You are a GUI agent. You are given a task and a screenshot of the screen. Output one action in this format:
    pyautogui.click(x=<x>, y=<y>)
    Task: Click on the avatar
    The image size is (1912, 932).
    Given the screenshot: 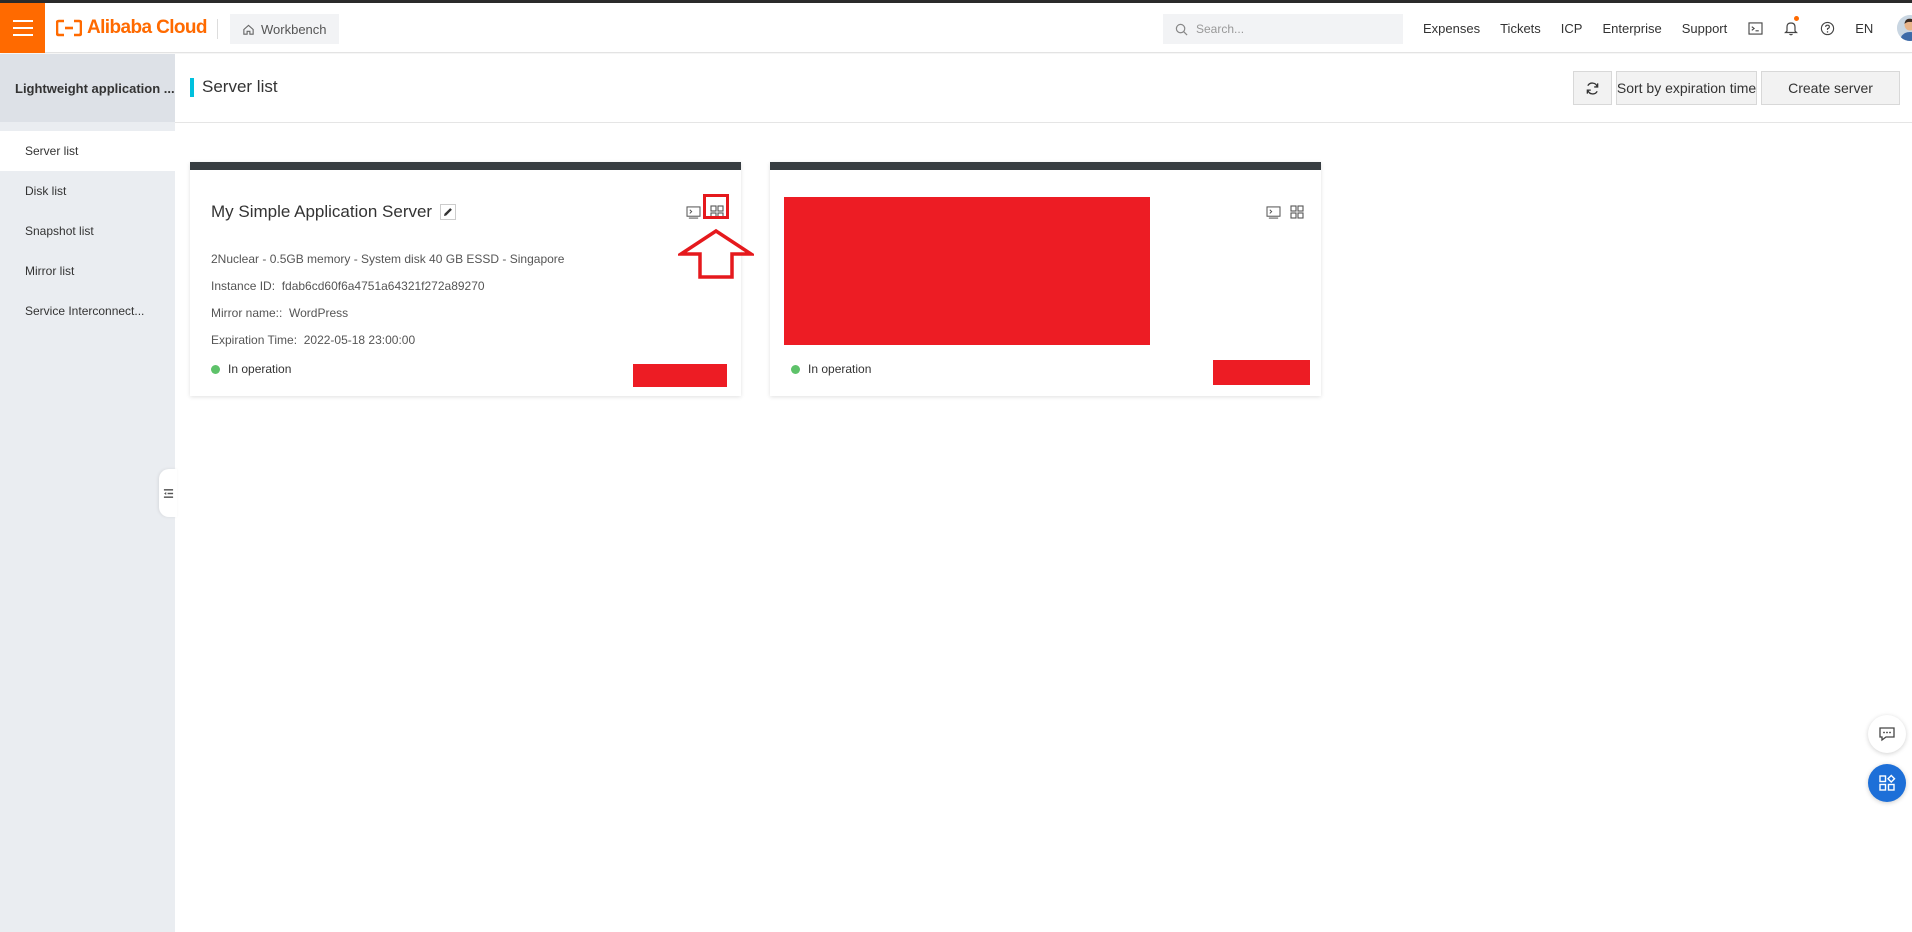 What is the action you would take?
    pyautogui.click(x=1904, y=28)
    